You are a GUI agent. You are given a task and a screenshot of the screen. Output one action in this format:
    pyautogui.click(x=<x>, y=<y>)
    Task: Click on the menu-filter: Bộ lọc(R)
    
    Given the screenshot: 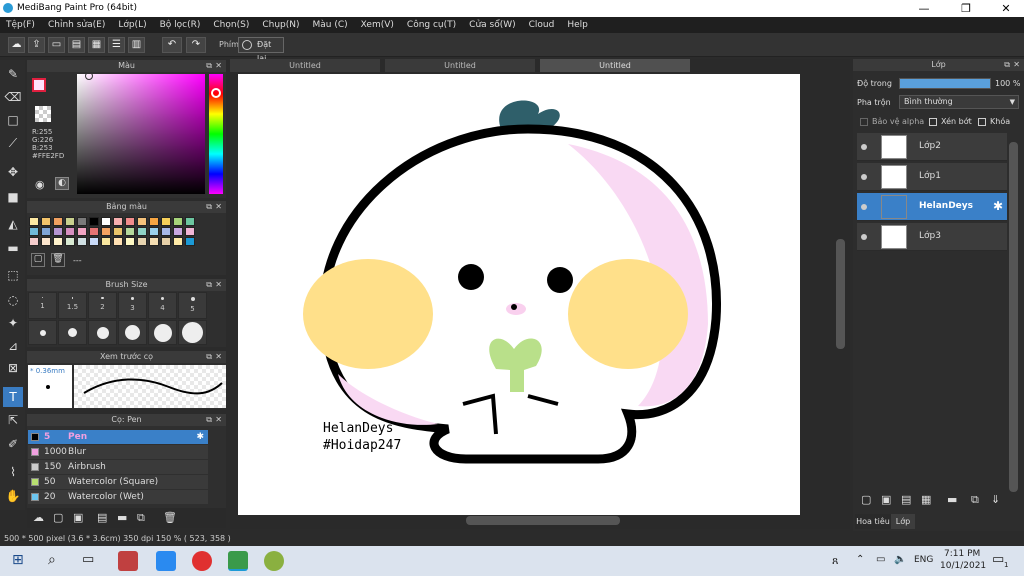 What is the action you would take?
    pyautogui.click(x=180, y=25)
    